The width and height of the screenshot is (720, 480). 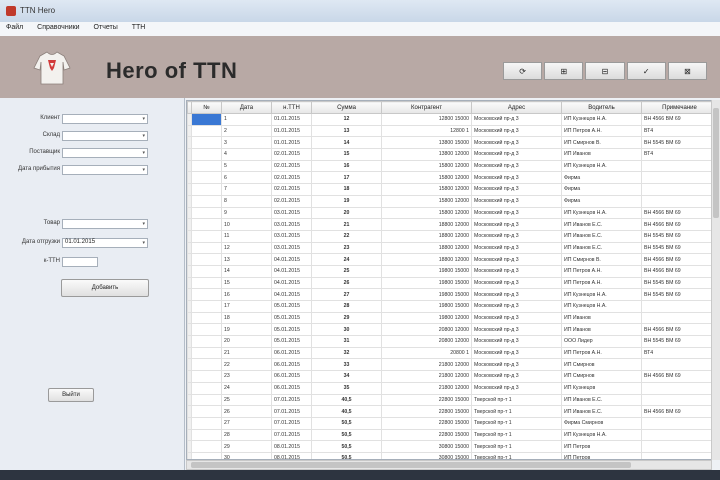 What do you see at coordinates (449, 465) in the screenshot?
I see `horizontal-scrollbar` at bounding box center [449, 465].